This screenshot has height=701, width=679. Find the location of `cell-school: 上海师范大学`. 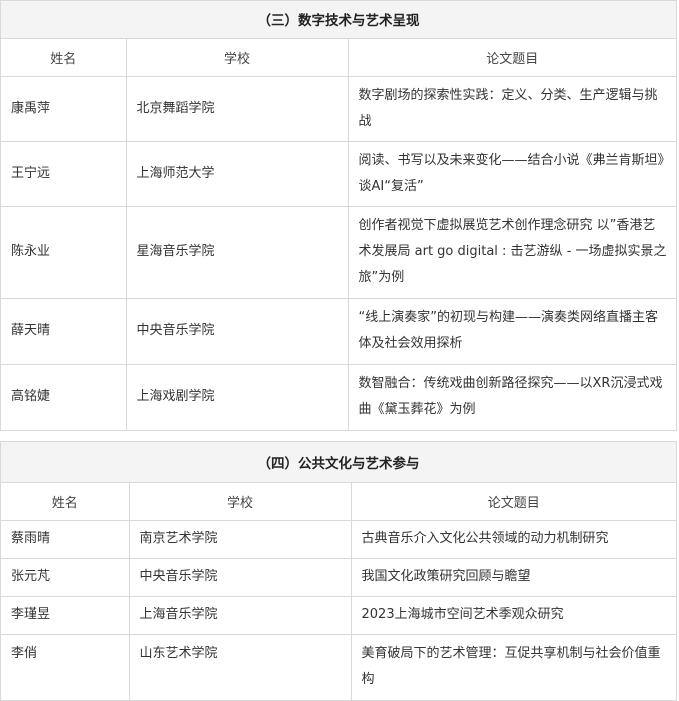

cell-school: 上海师范大学 is located at coordinates (237, 173).